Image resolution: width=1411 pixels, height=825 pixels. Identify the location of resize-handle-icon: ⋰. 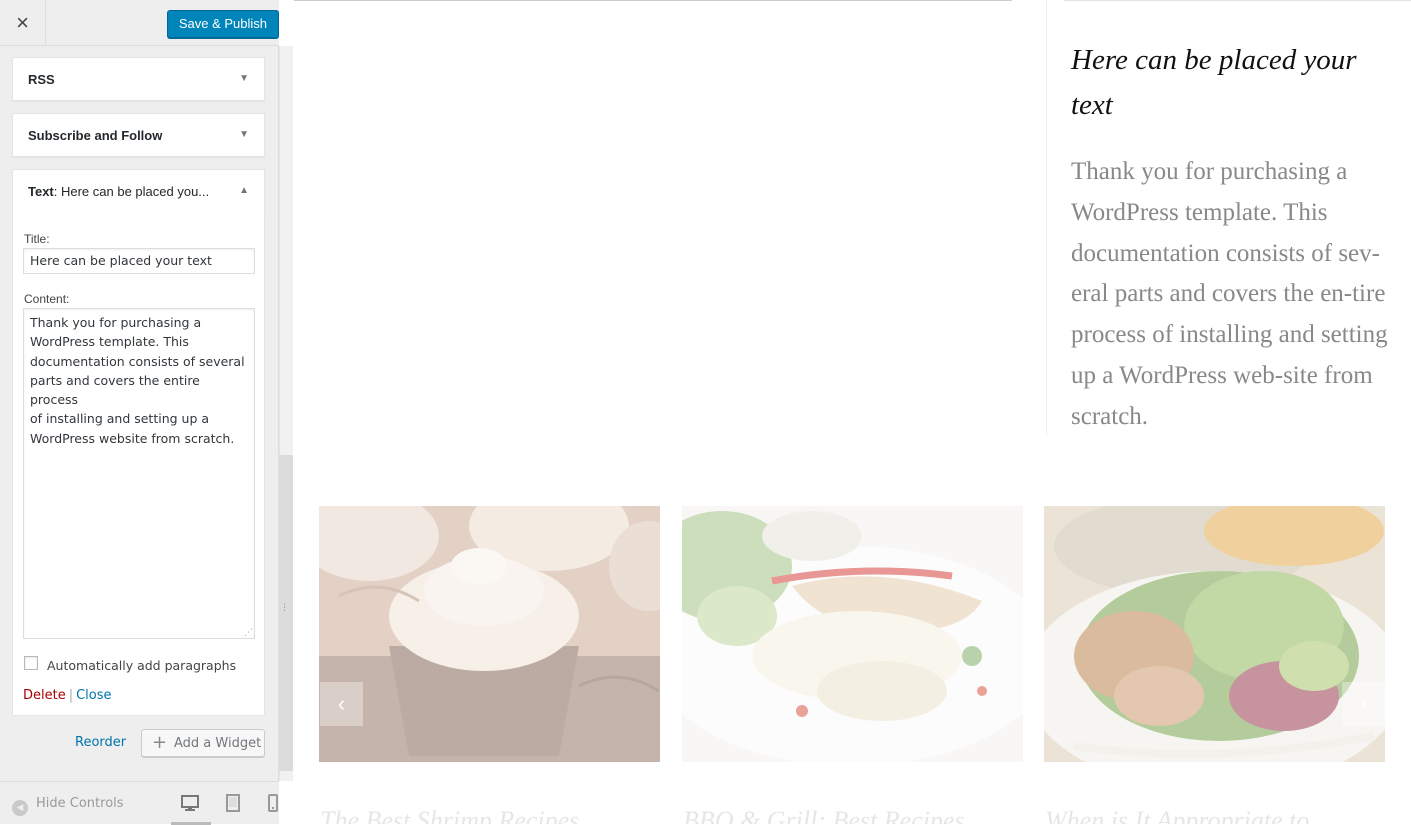
(248, 632).